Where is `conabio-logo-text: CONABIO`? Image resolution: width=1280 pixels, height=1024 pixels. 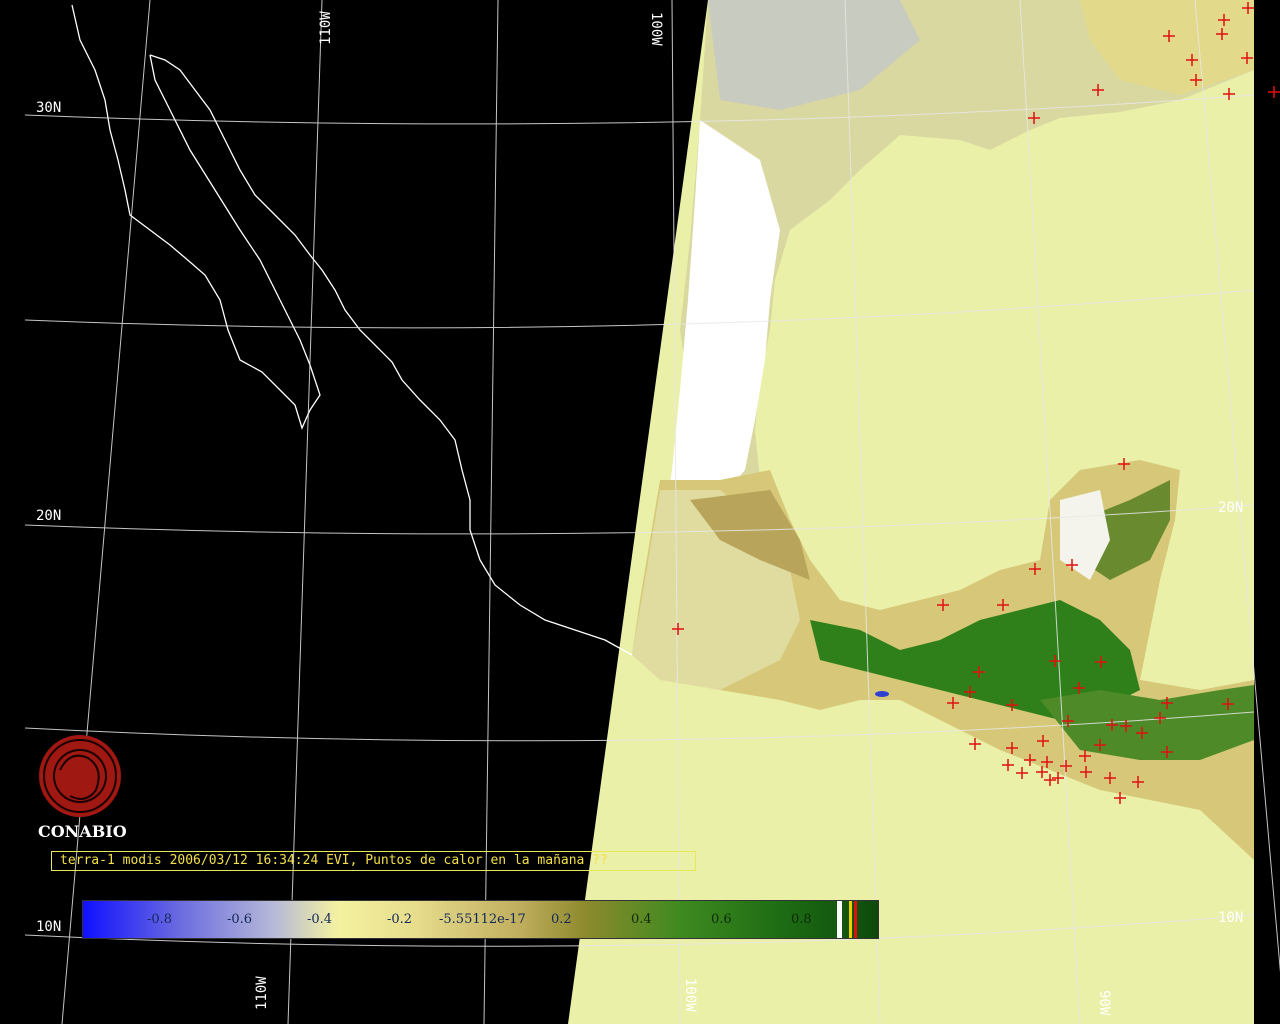
conabio-logo-text: CONABIO is located at coordinates (82, 831).